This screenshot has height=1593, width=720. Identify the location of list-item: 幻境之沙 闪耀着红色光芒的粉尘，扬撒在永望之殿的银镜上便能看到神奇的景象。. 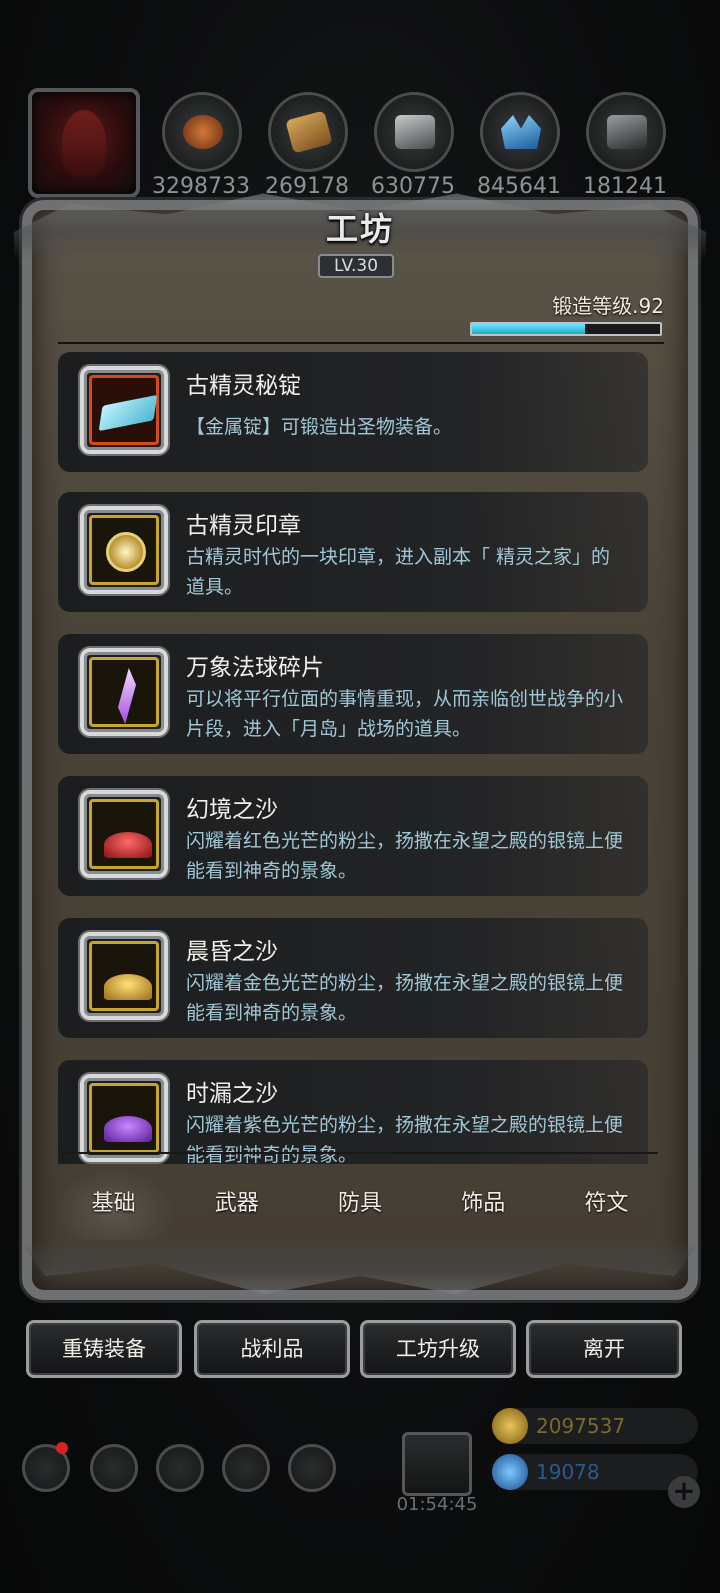
(353, 836).